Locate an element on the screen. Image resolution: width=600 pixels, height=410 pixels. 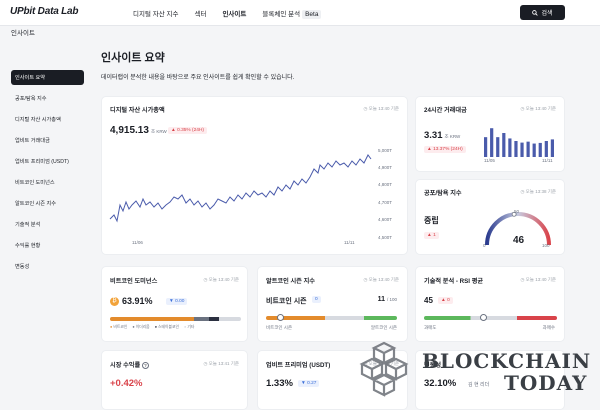
volume-time-text: 오늘 13:40 기준 is located at coordinates (540, 108).